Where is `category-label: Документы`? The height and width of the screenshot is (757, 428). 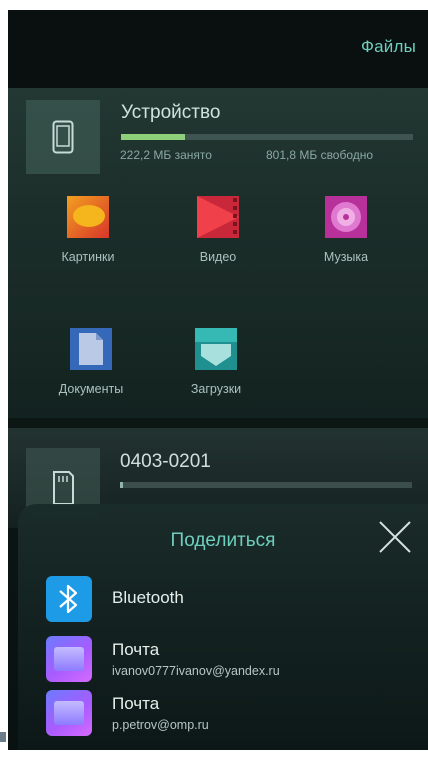 category-label: Документы is located at coordinates (91, 389).